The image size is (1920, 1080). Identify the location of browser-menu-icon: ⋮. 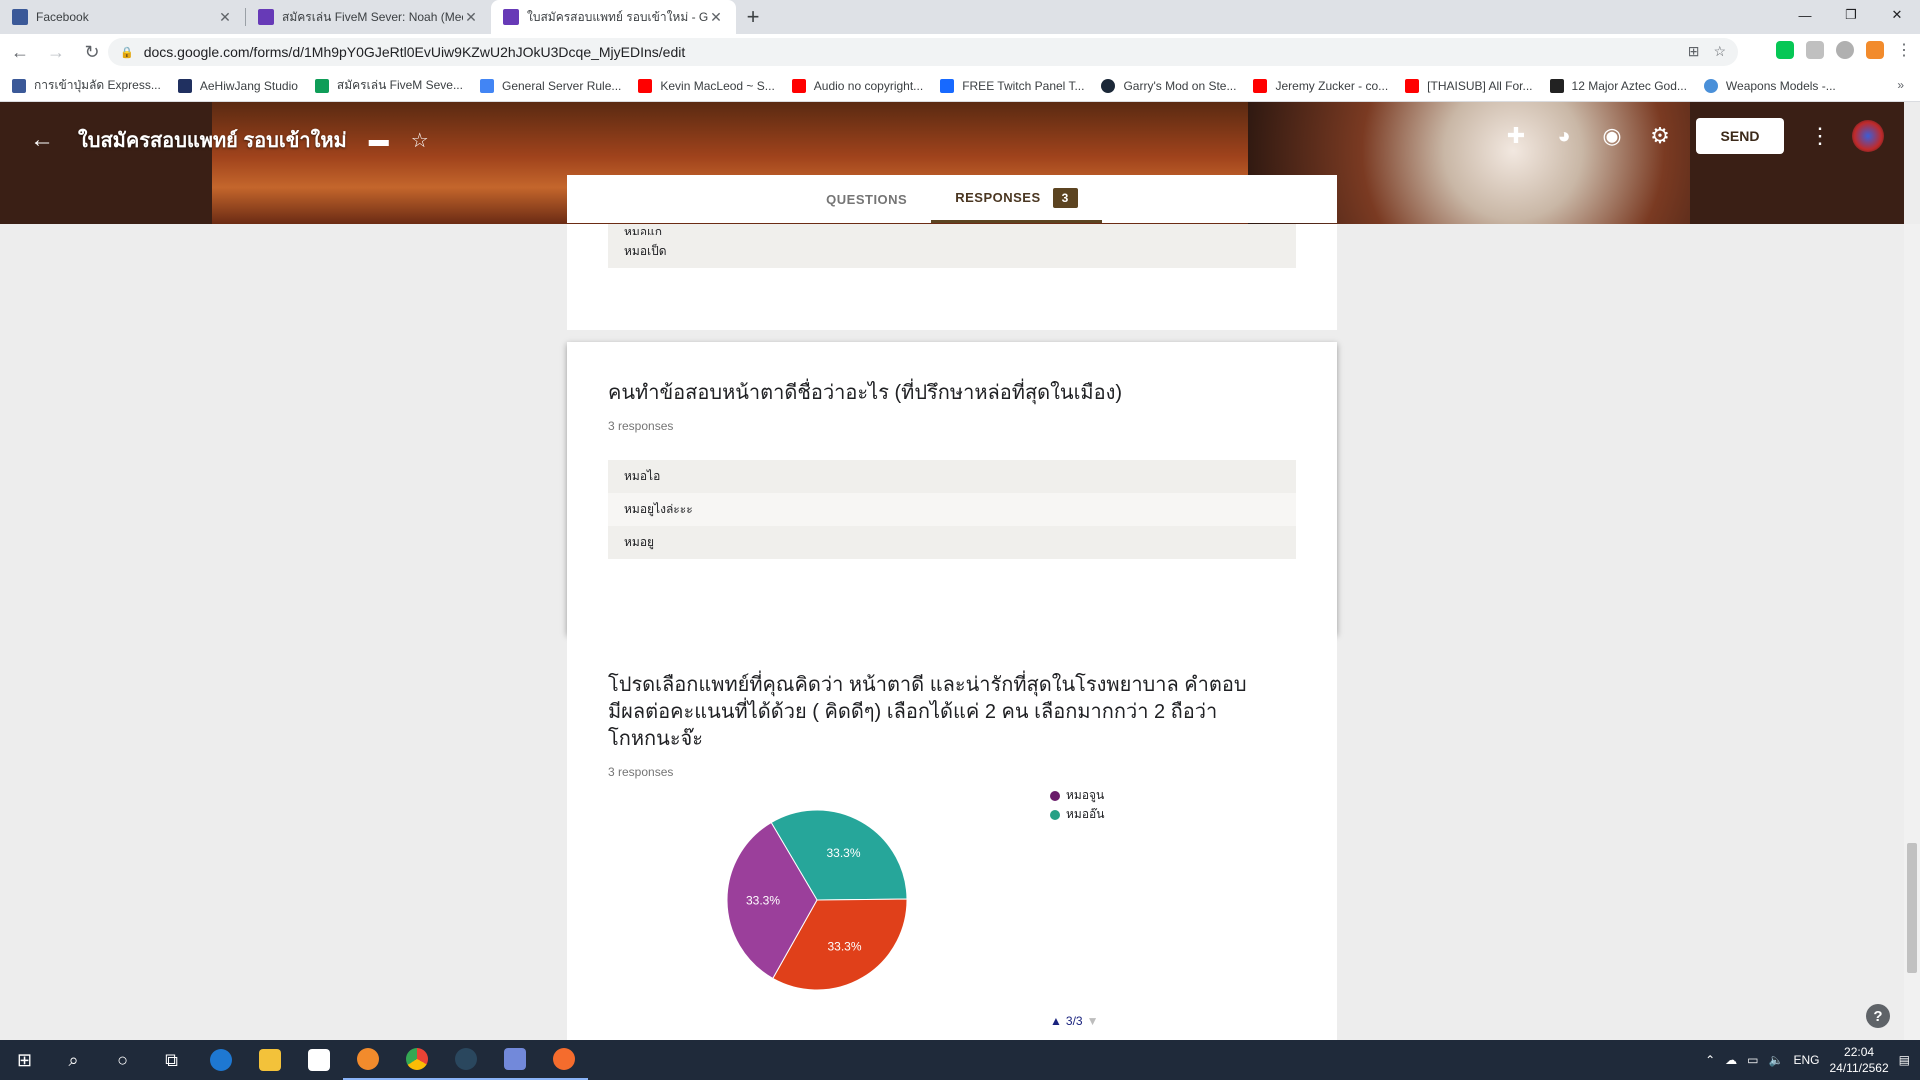
(1904, 50).